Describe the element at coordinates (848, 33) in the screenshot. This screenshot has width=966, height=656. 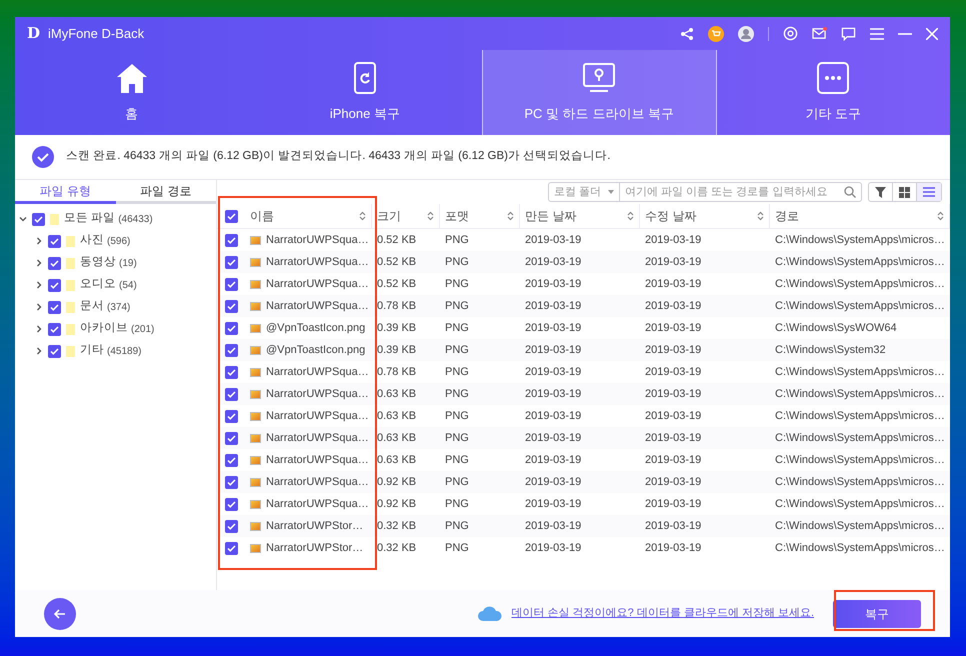
I see `chat-icon` at that location.